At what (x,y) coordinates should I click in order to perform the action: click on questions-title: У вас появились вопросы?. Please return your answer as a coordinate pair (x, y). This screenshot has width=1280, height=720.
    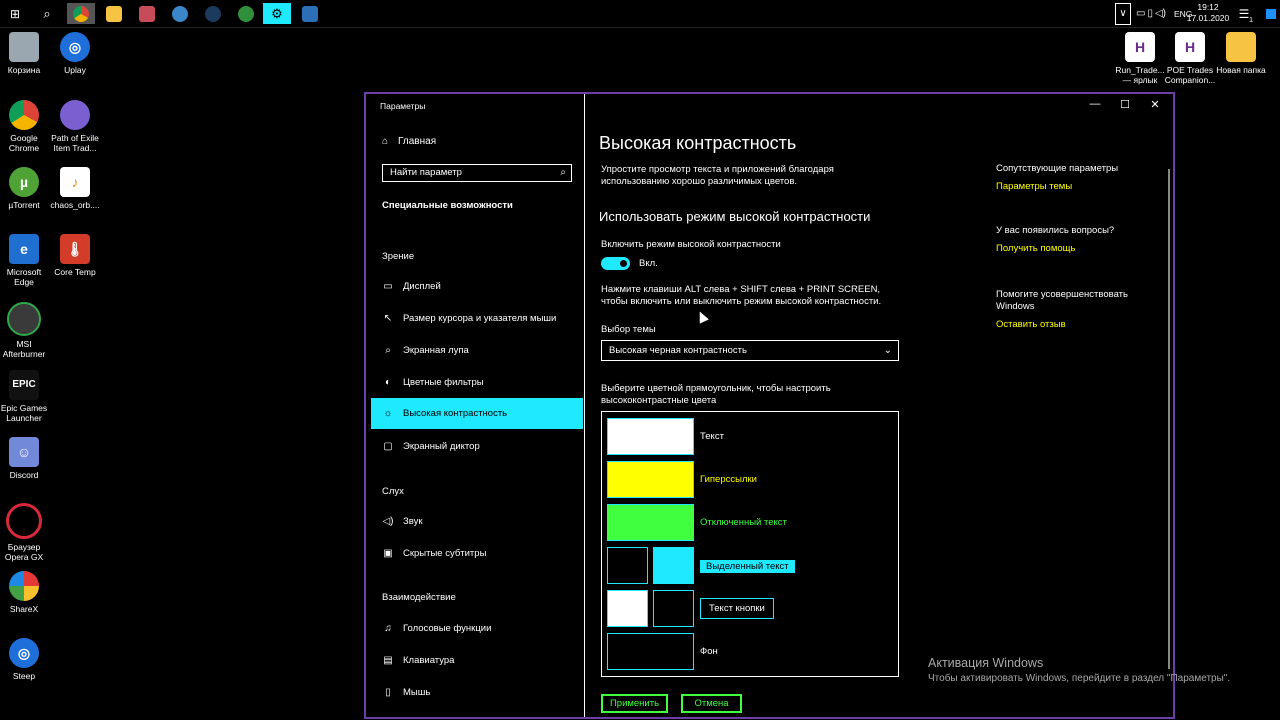
    Looking at the image, I should click on (1055, 230).